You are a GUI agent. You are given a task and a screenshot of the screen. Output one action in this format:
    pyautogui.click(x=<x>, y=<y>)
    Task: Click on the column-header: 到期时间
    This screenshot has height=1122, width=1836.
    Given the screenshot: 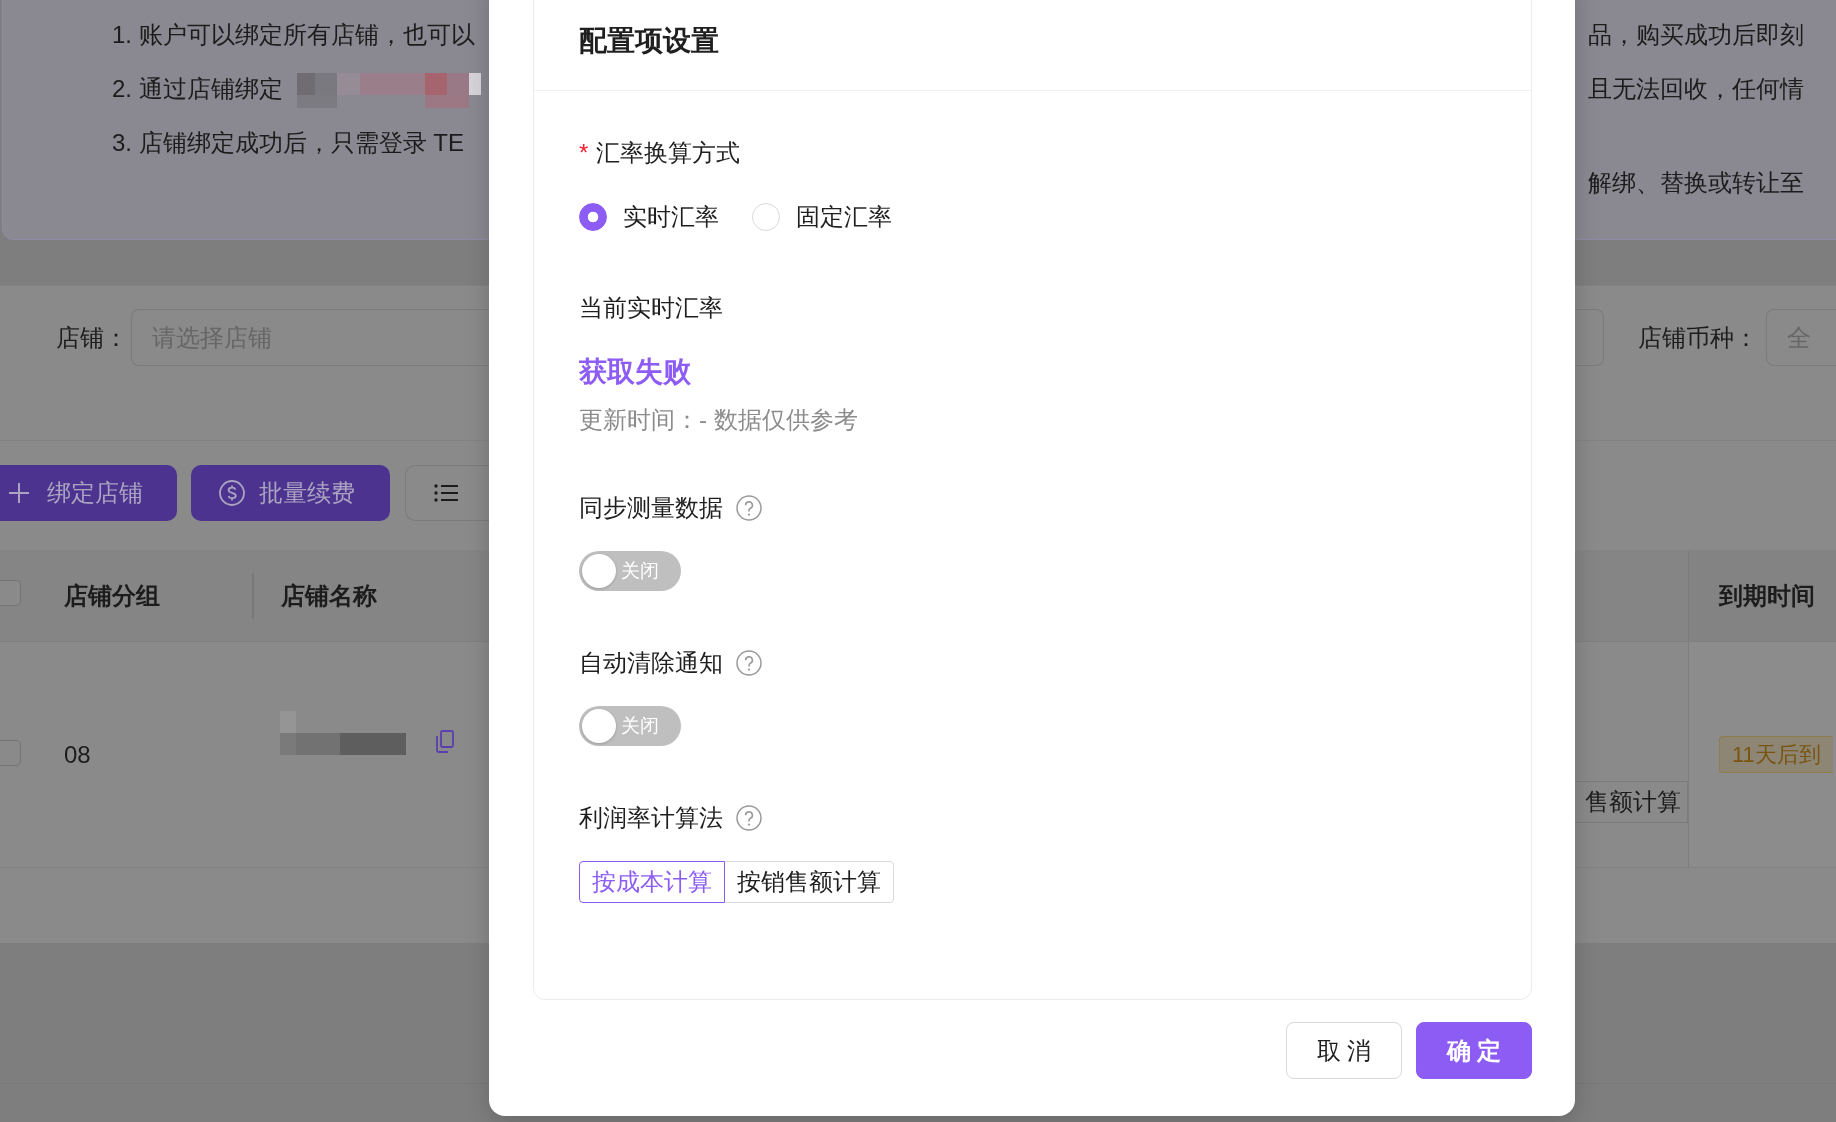 What is the action you would take?
    pyautogui.click(x=1767, y=595)
    